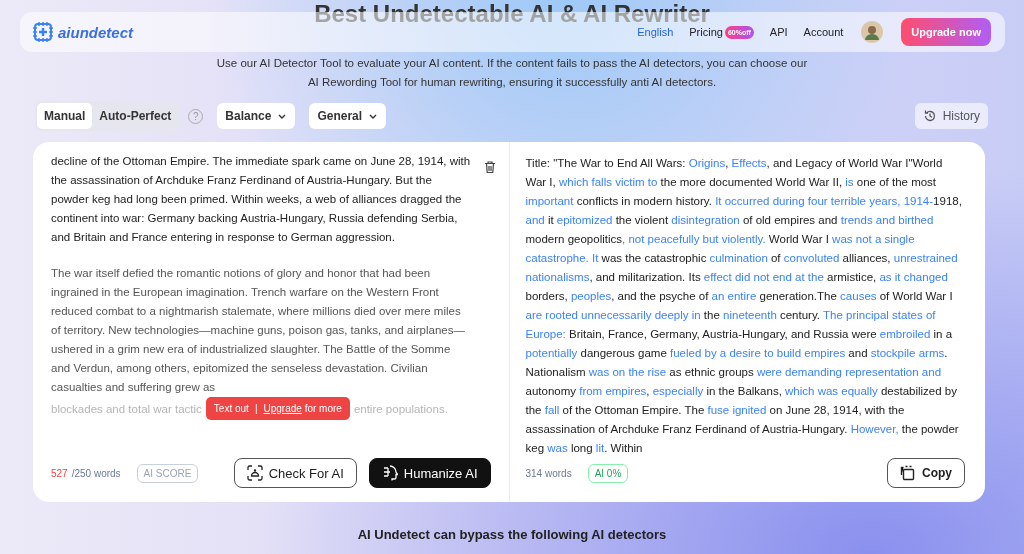 The image size is (1024, 554). I want to click on dropdown: Balance, so click(256, 116).